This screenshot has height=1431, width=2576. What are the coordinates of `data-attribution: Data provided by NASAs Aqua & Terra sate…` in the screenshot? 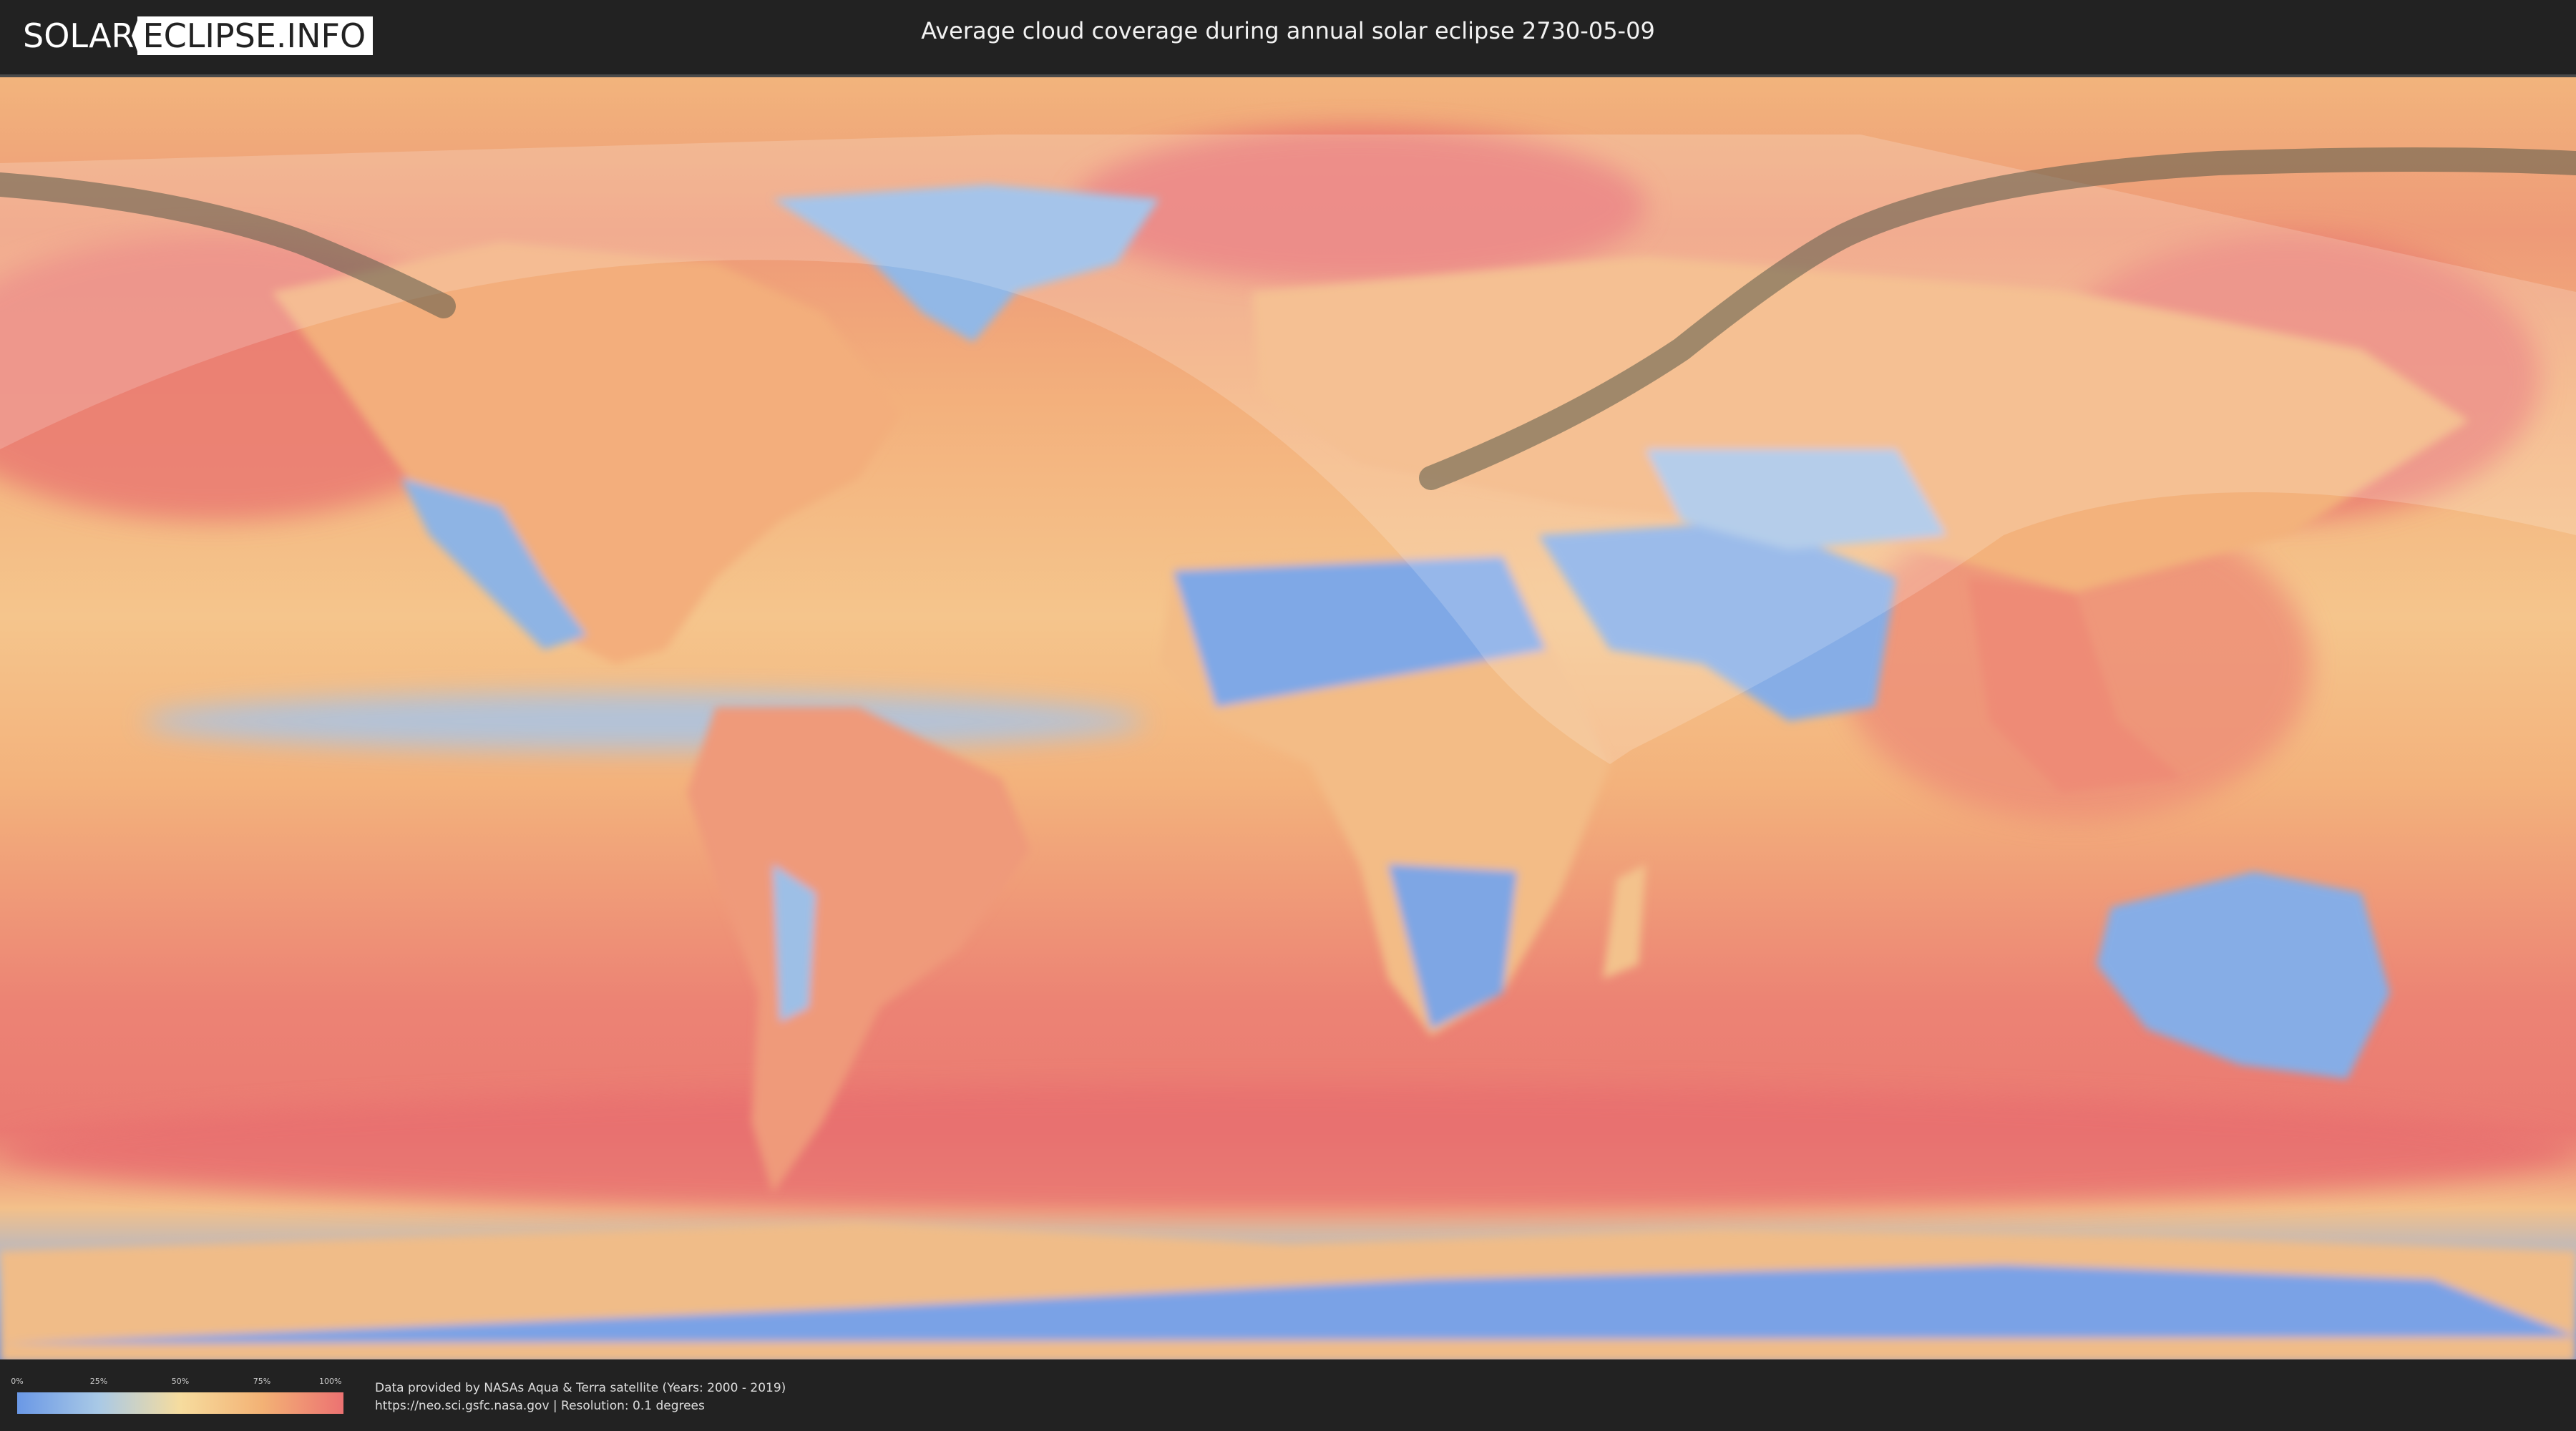 It's located at (580, 1397).